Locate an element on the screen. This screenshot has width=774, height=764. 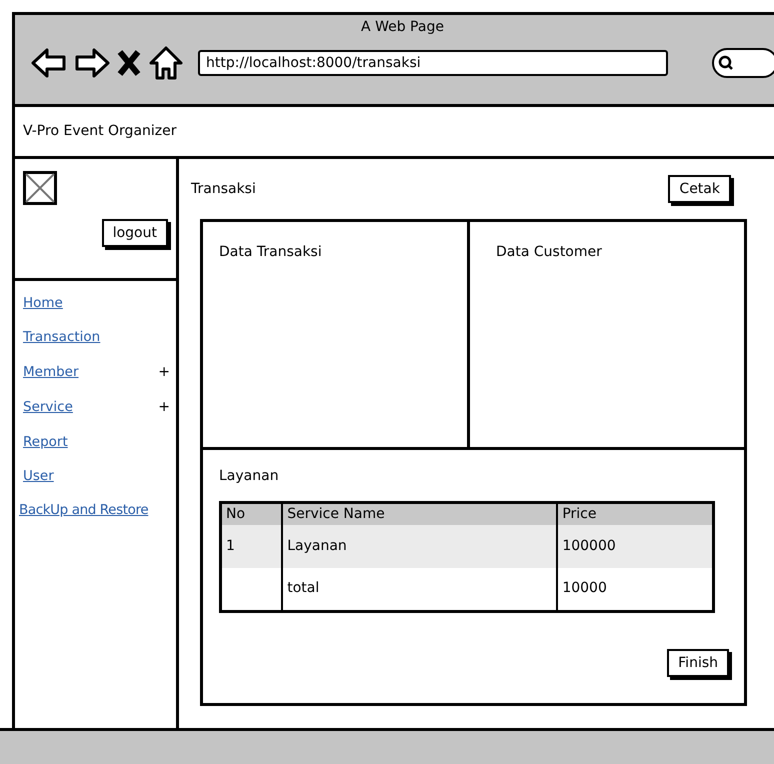
nav-link: Member is located at coordinates (51, 372).